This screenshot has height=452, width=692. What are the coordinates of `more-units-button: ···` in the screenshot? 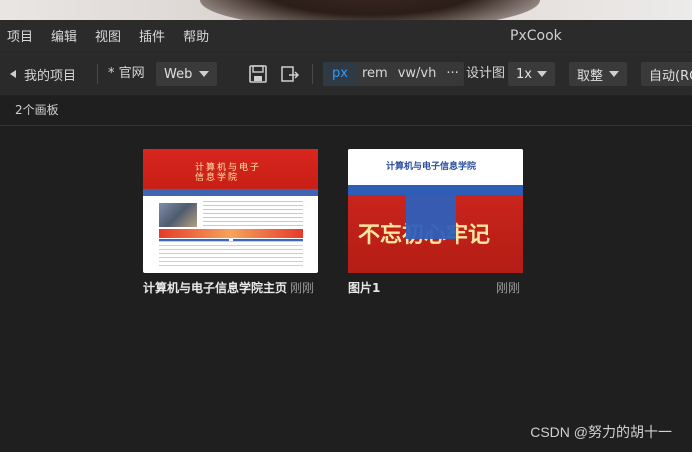 It's located at (452, 74).